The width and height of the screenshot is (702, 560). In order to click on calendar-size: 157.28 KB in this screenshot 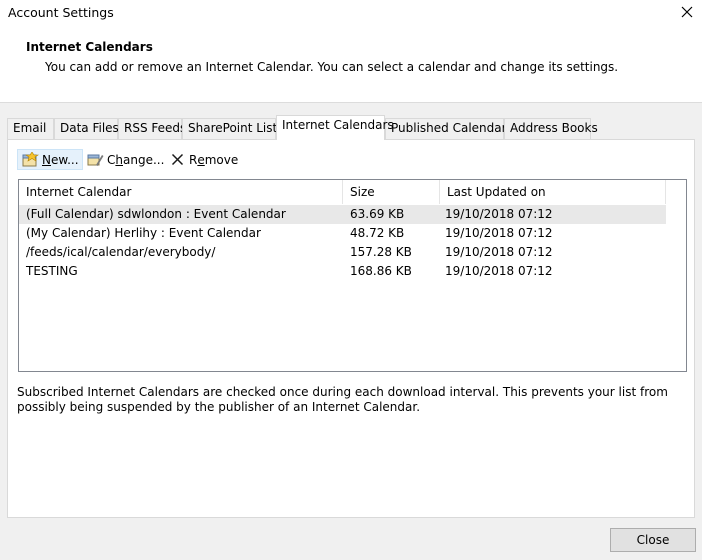, I will do `click(381, 252)`.